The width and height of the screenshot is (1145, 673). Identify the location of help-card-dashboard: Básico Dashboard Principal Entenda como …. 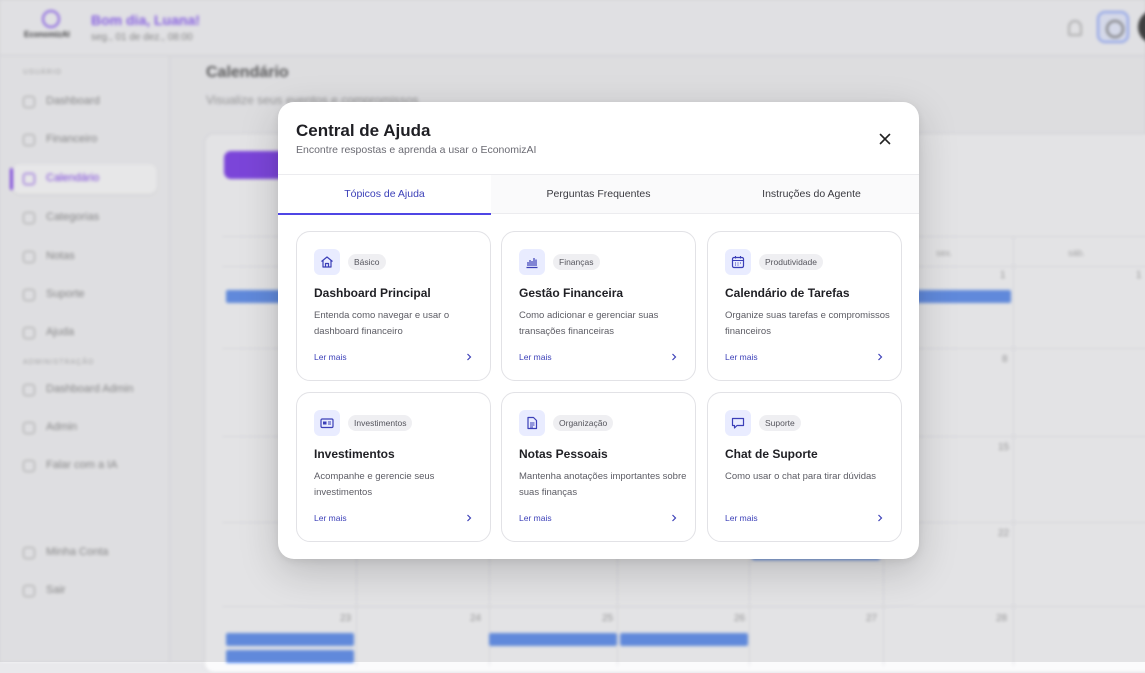
(393, 306).